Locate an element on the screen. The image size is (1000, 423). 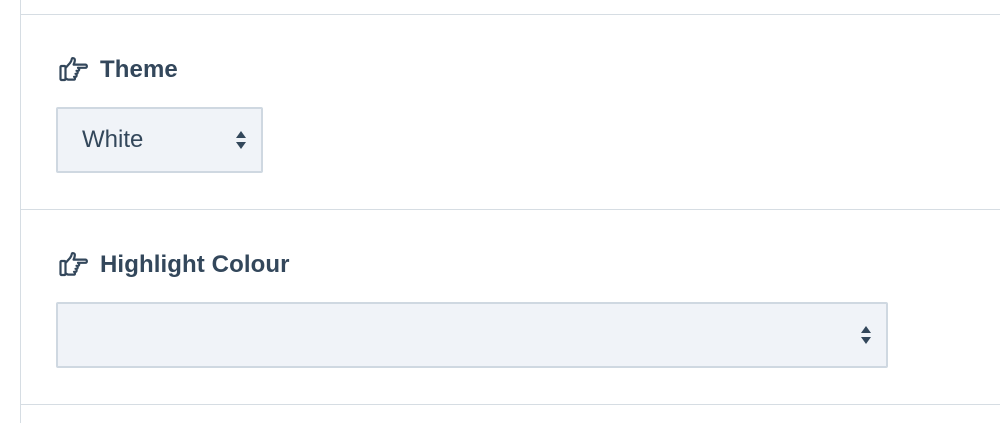
highlight-colour-select is located at coordinates (472, 335).